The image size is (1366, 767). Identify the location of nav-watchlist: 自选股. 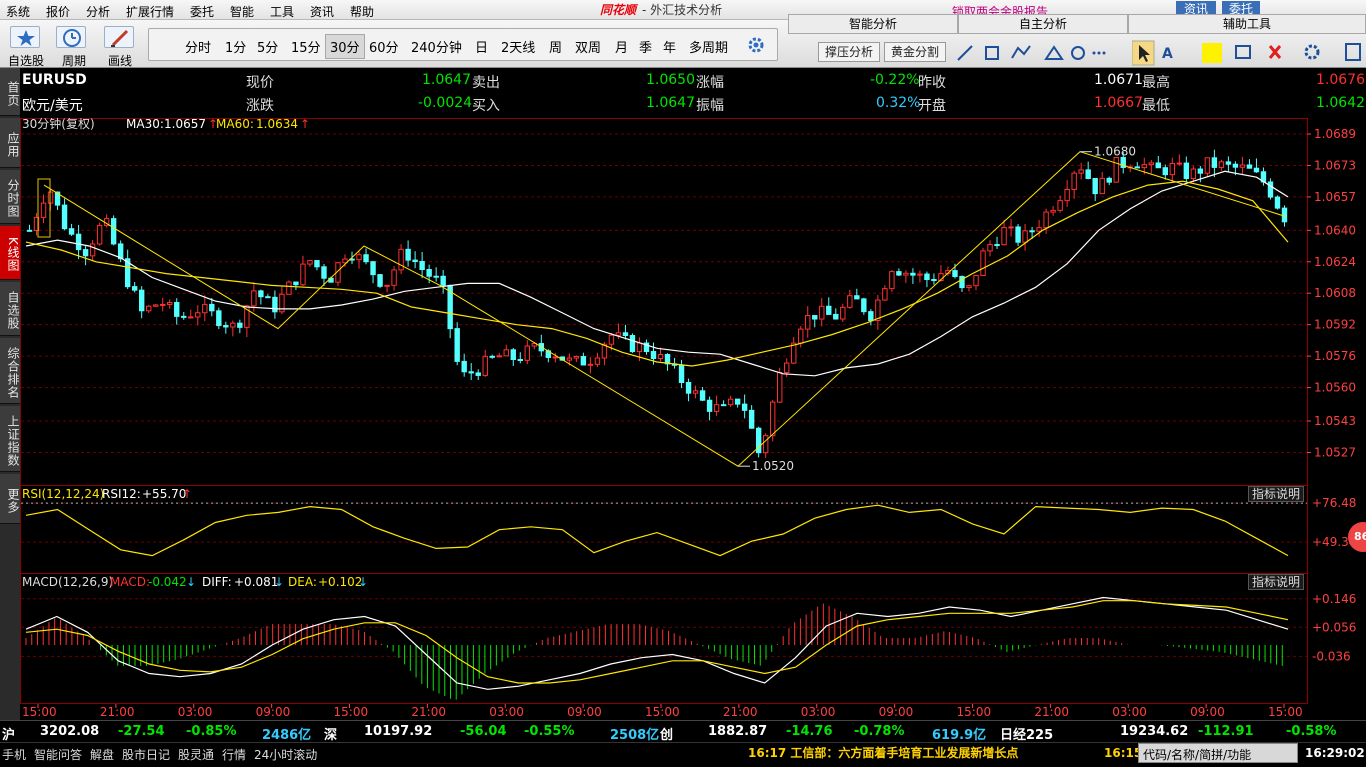
(10, 309).